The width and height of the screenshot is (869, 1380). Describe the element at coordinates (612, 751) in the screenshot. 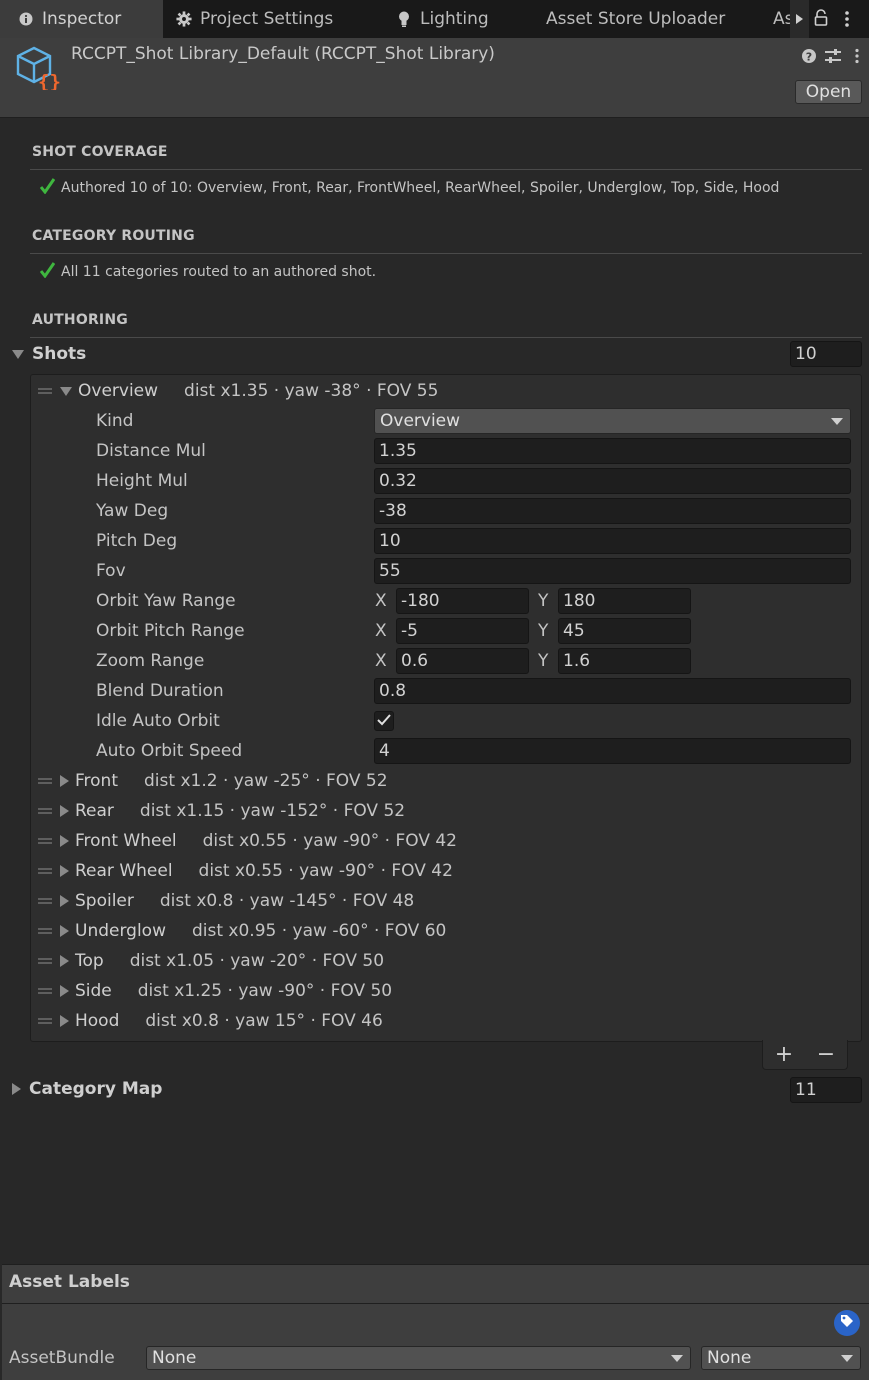

I see `auto-orbit-speed-field: 4` at that location.